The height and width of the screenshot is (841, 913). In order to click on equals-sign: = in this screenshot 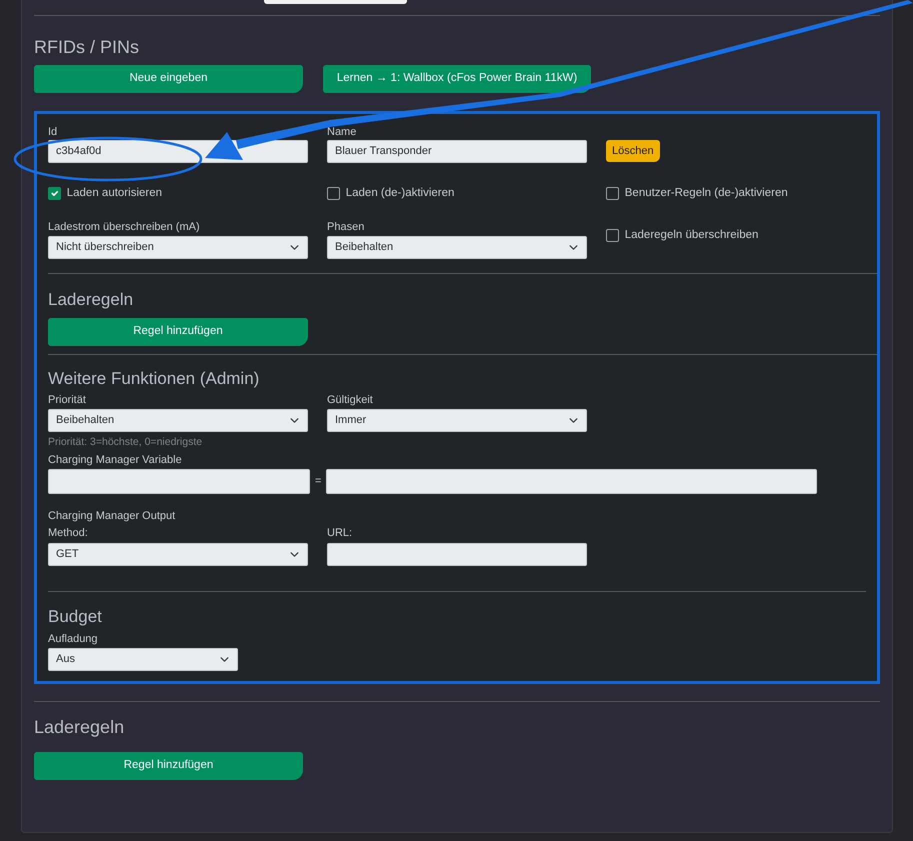, I will do `click(318, 481)`.